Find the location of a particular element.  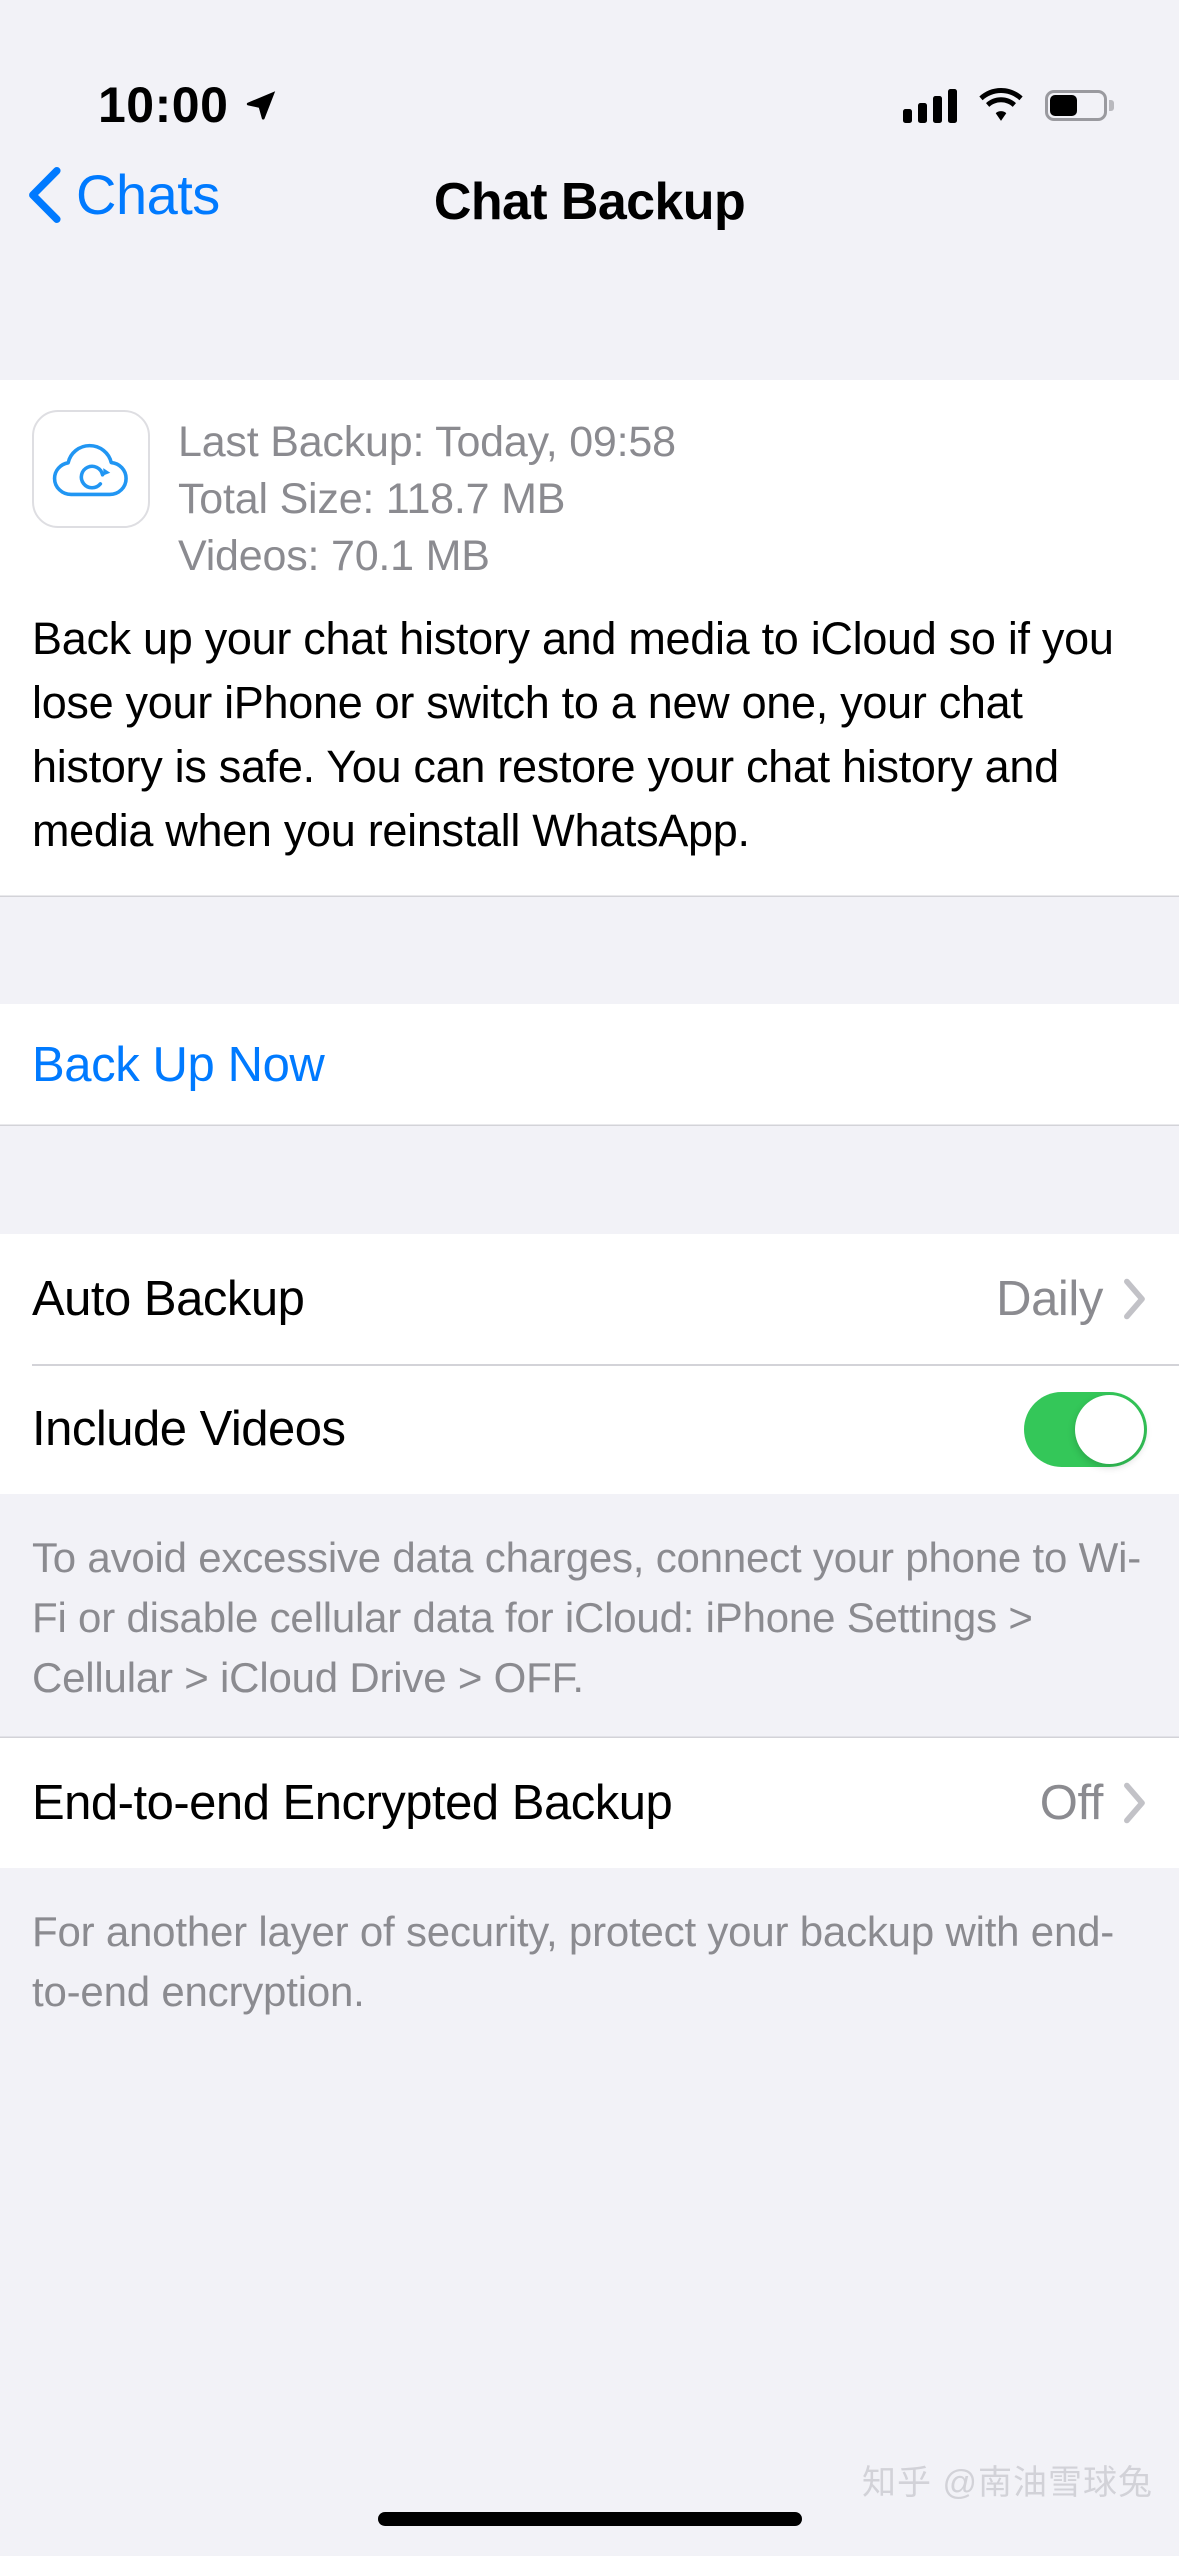

include-videos-toggle is located at coordinates (1085, 1429).